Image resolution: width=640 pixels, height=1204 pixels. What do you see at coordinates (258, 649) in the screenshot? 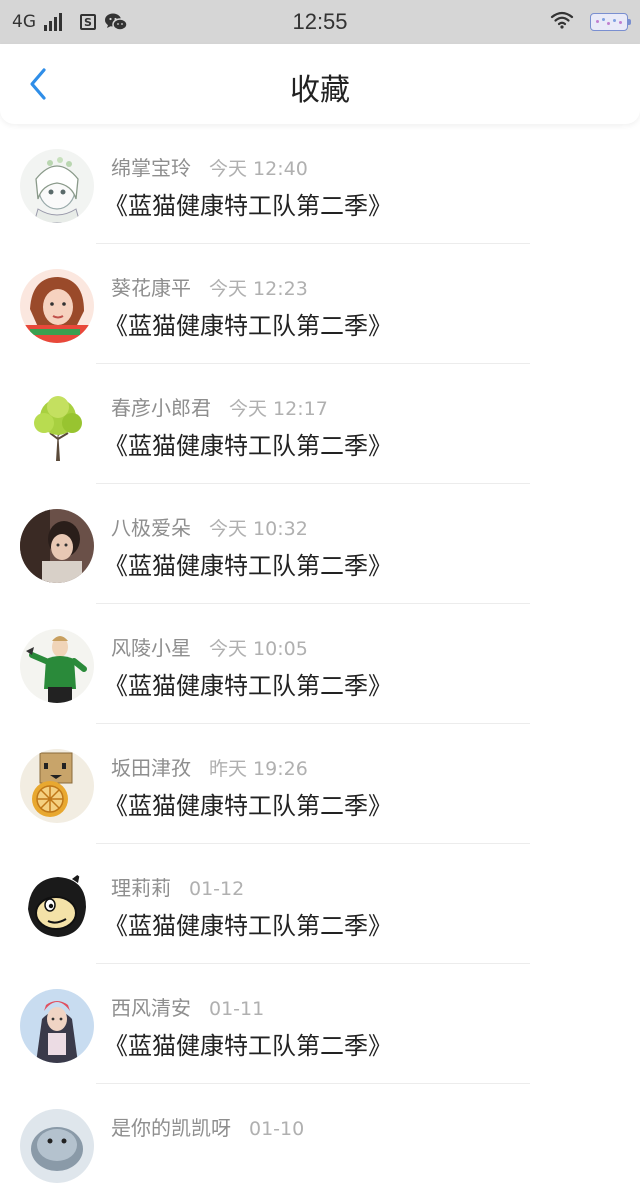
I see `item-time: 今天 10:05` at bounding box center [258, 649].